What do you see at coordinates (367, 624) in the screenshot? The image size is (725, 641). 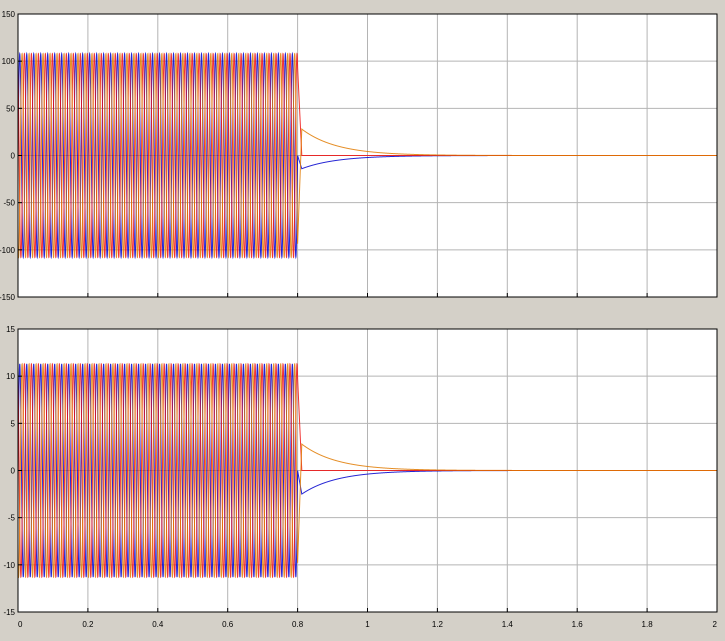 I see `x-tick-label: 1` at bounding box center [367, 624].